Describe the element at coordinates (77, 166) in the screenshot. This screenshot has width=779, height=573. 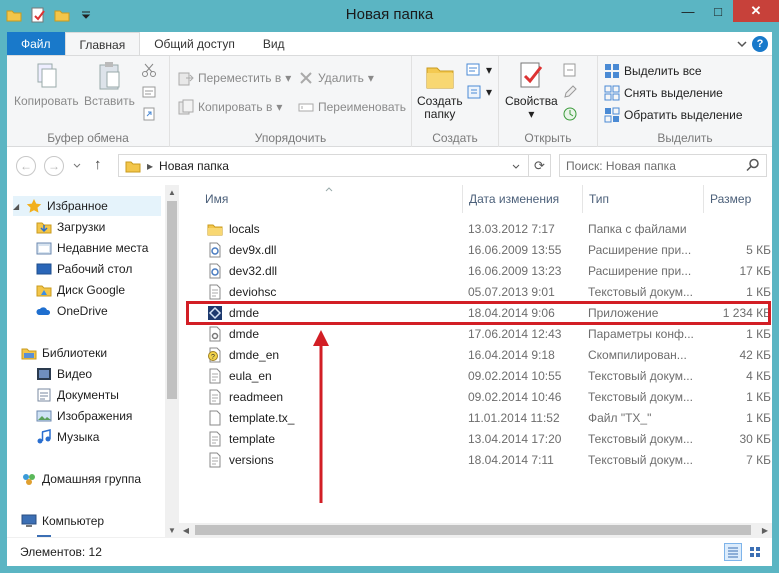
I see `recent-locations-icon` at that location.